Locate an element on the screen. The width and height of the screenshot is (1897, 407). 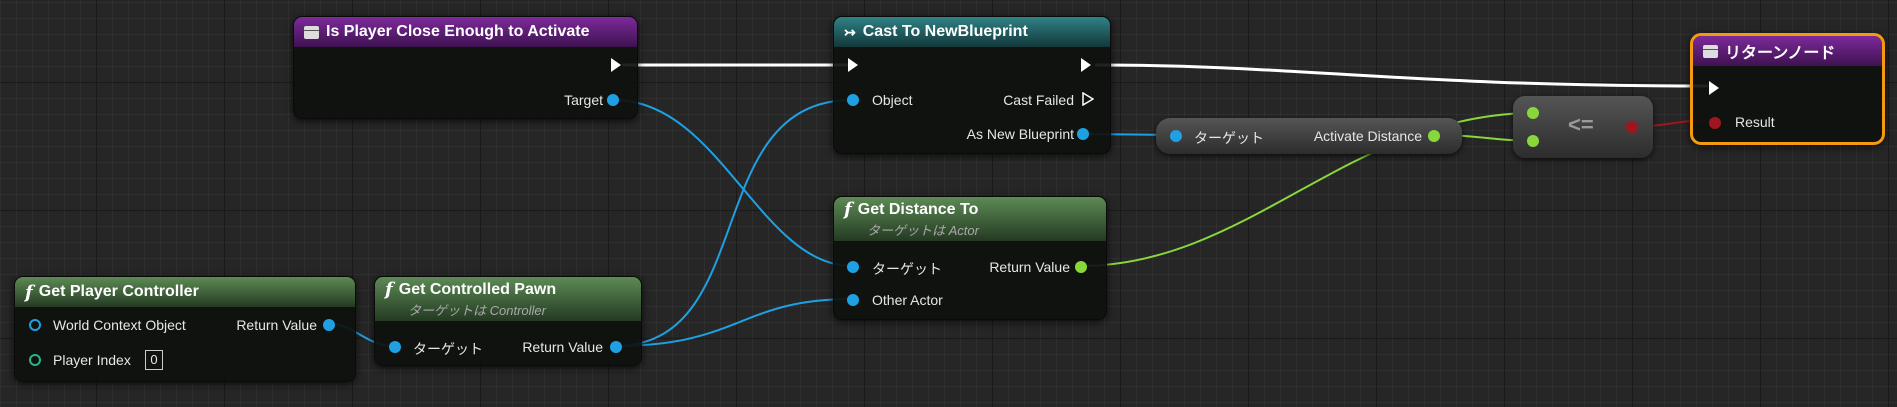
less-equal-node: <= is located at coordinates (1583, 127).